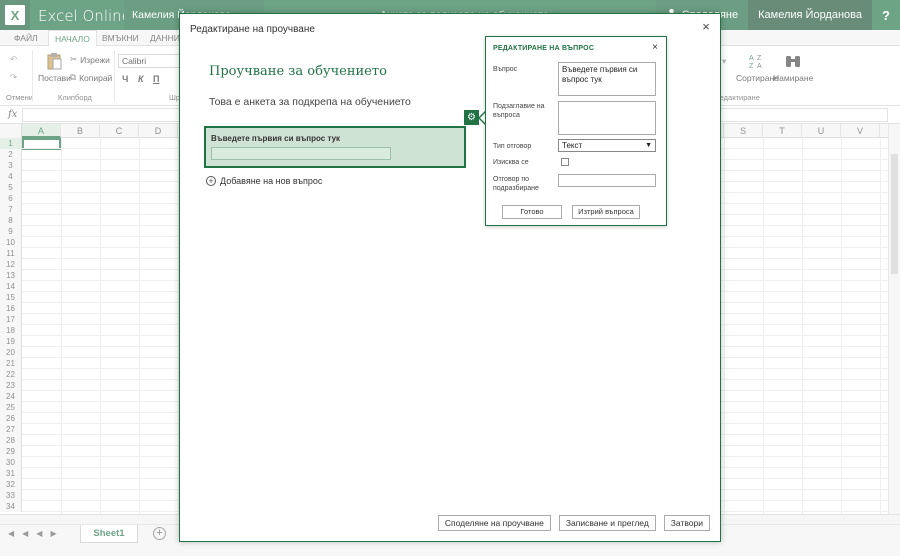  I want to click on question-label: Въпрос, so click(505, 69).